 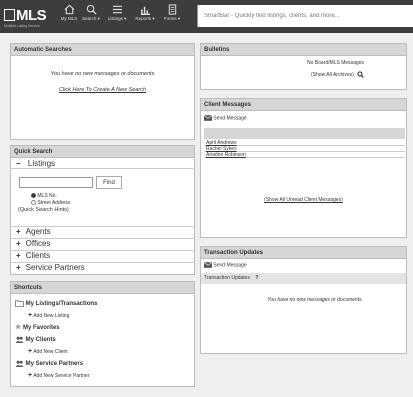 I want to click on shortcut-my-listings-label: My Listings/Transactions, so click(x=61, y=304).